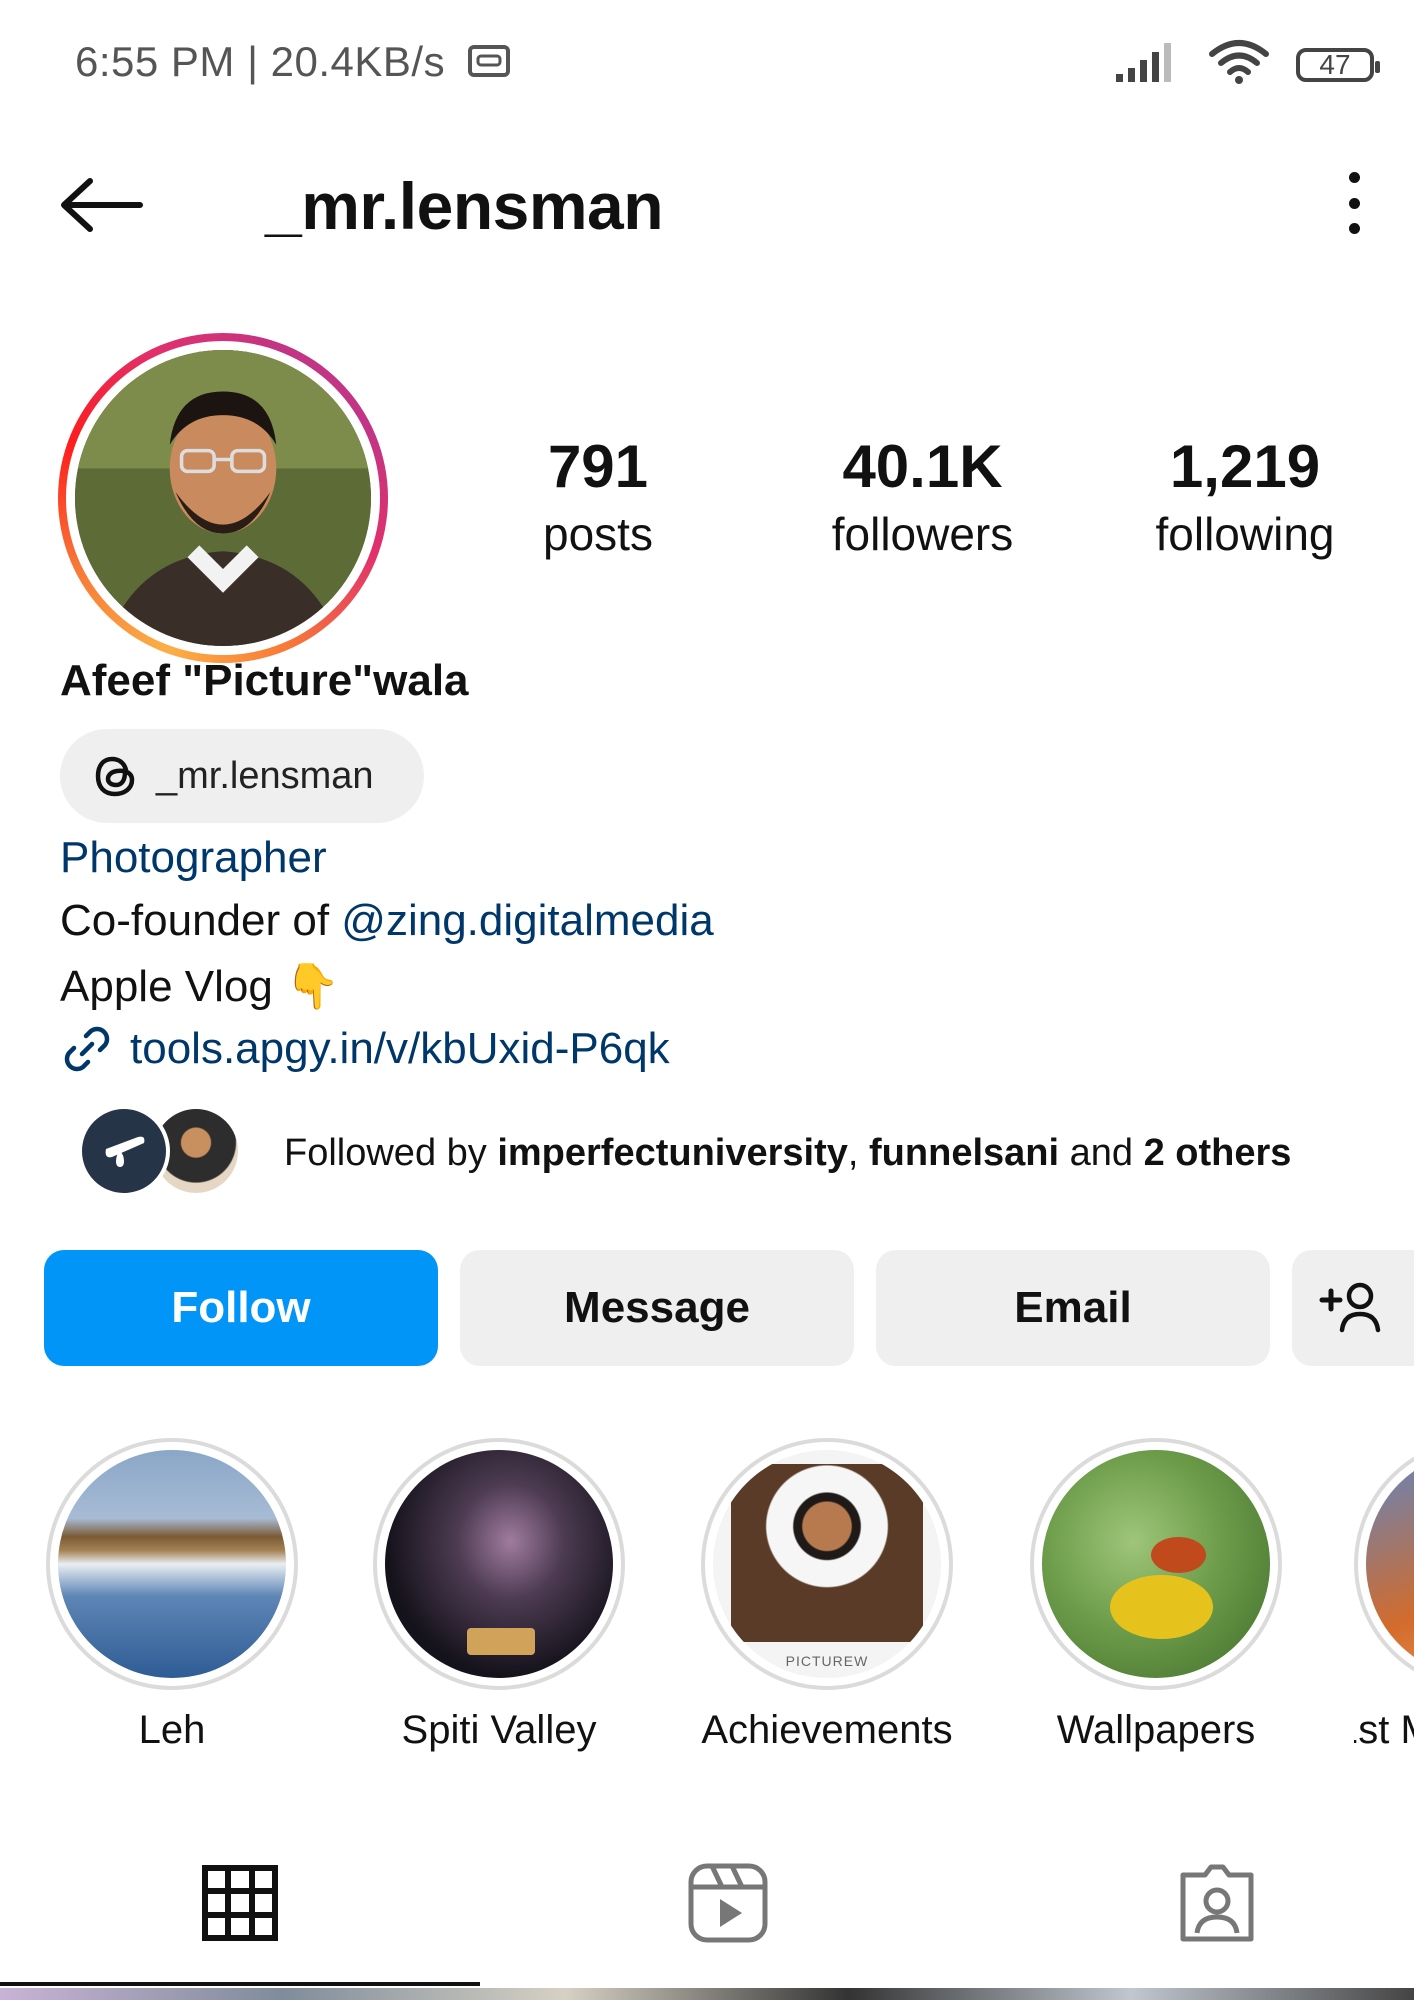  I want to click on link-text: tools.apgy.in/v/kbUxid-P6qk, so click(400, 1048).